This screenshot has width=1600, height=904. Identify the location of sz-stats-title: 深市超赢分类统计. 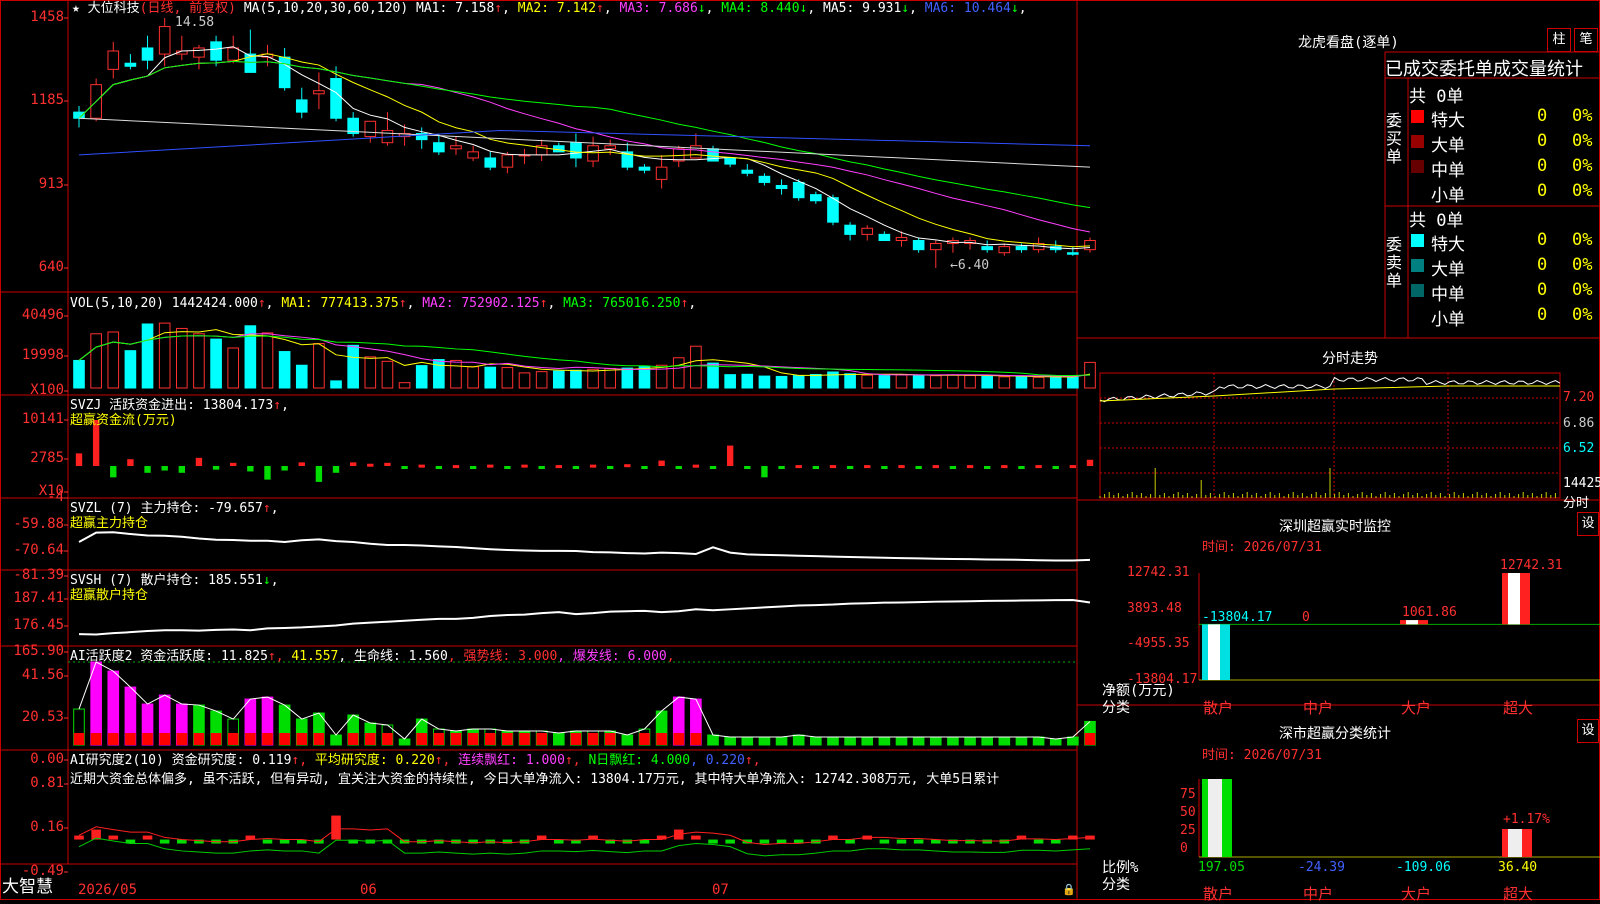
(1335, 734).